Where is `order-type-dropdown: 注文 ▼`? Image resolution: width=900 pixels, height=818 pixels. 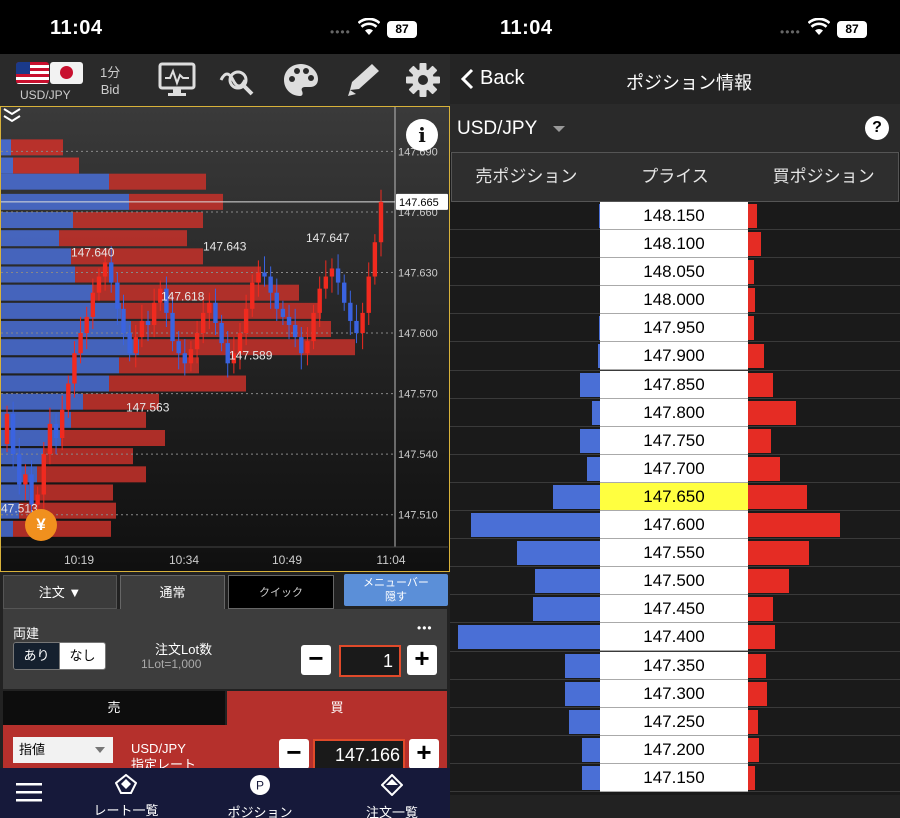 order-type-dropdown: 注文 ▼ is located at coordinates (60, 592).